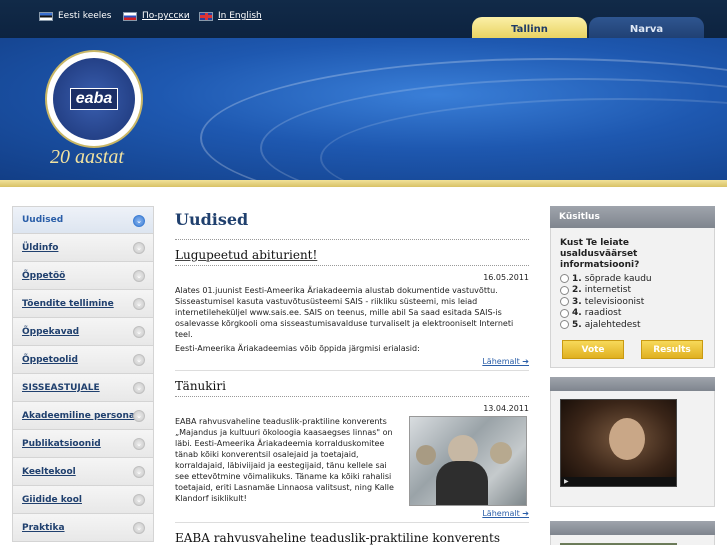  I want to click on nav-item-oppetoo: Õppetöö ⌄, so click(83, 276).